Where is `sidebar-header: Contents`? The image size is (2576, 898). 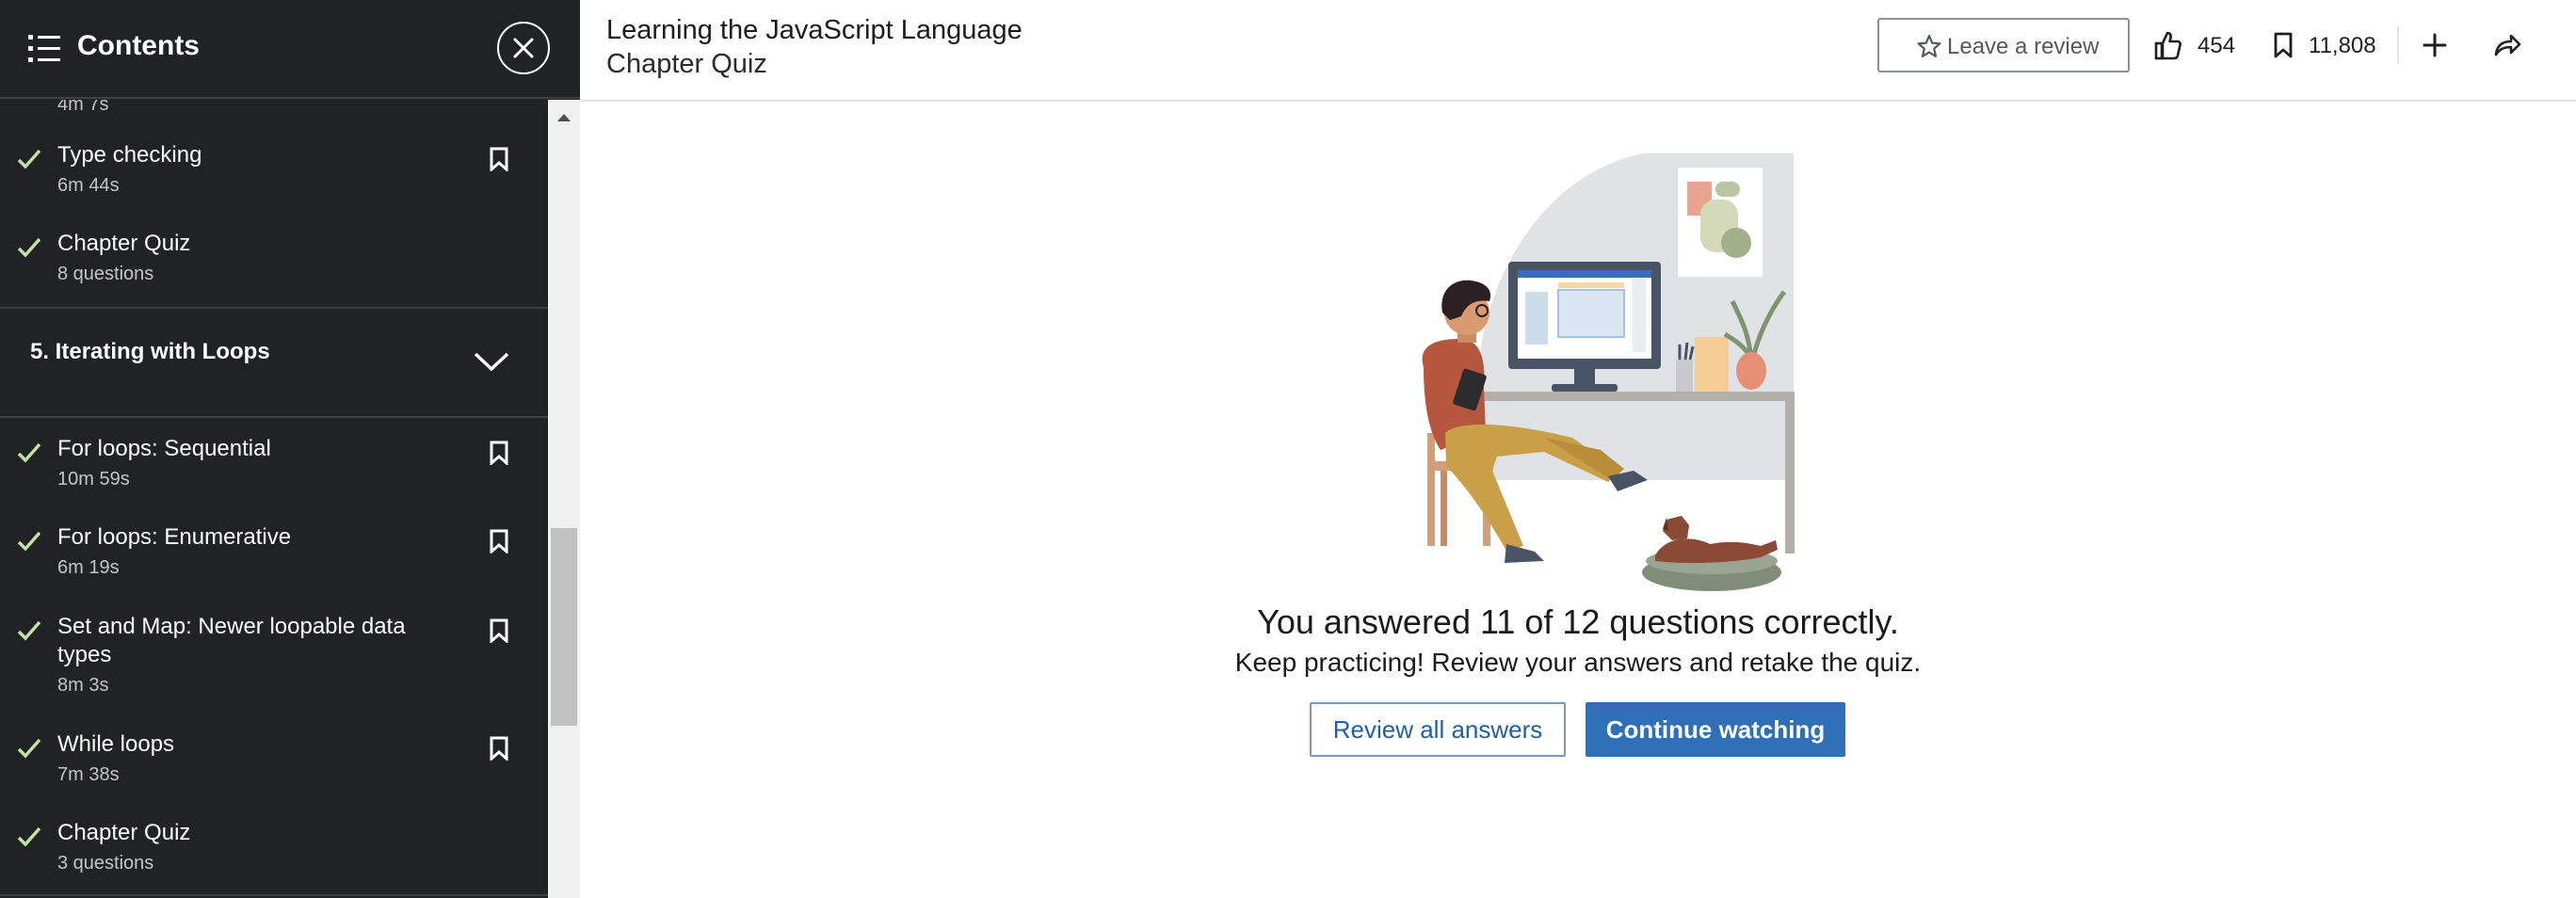 sidebar-header: Contents is located at coordinates (290, 49).